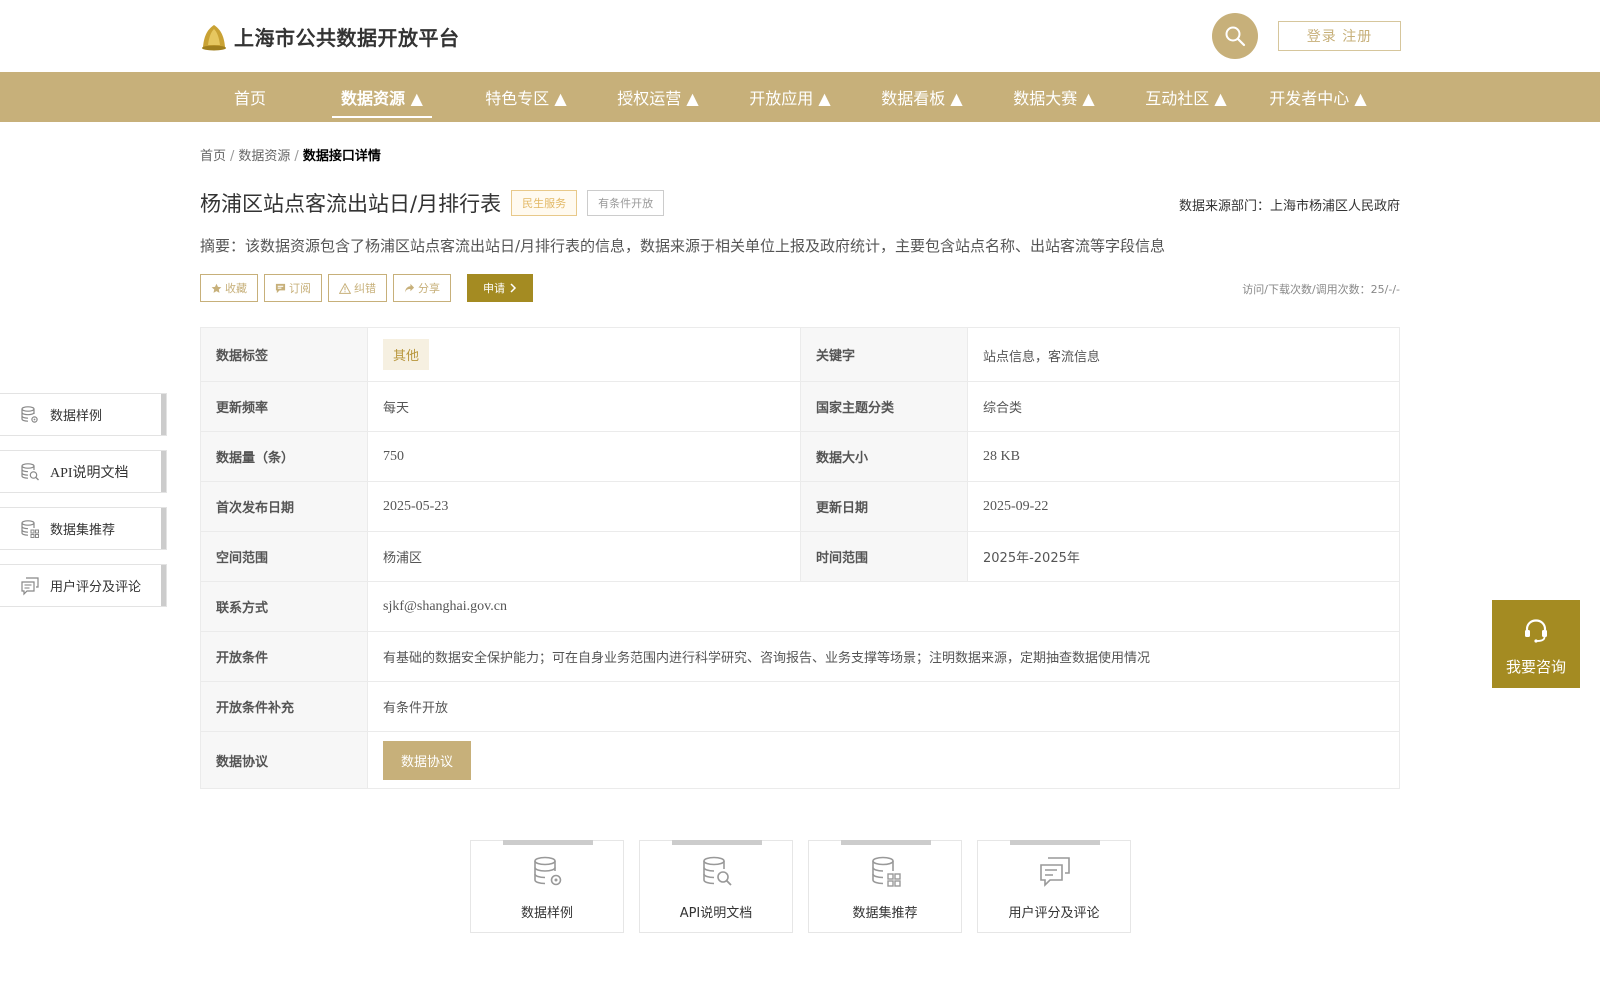  I want to click on card-dataset-recommend: 数据集推荐, so click(885, 886).